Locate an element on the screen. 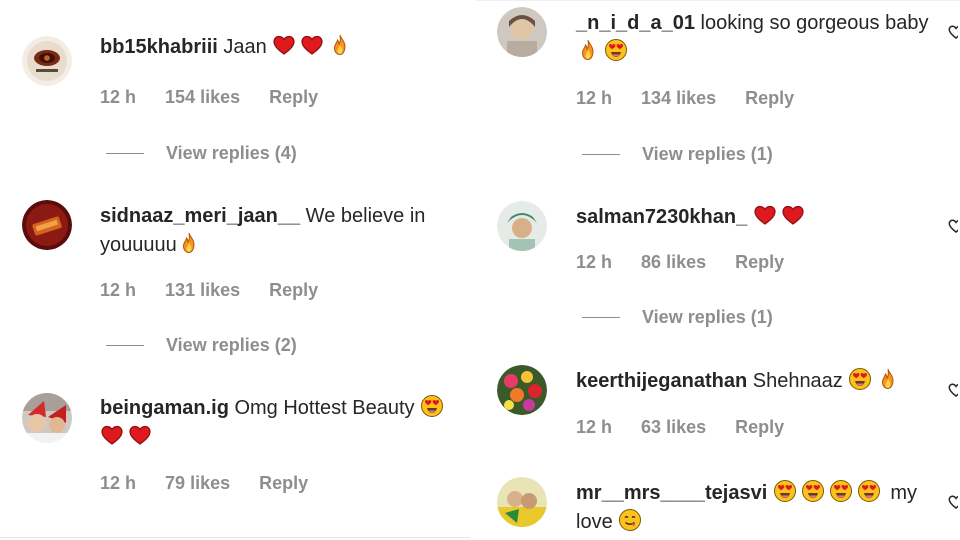 This screenshot has width=960, height=540. comment-text: beingaman.ig Omg Hottest Beauty is located at coordinates (275, 423).